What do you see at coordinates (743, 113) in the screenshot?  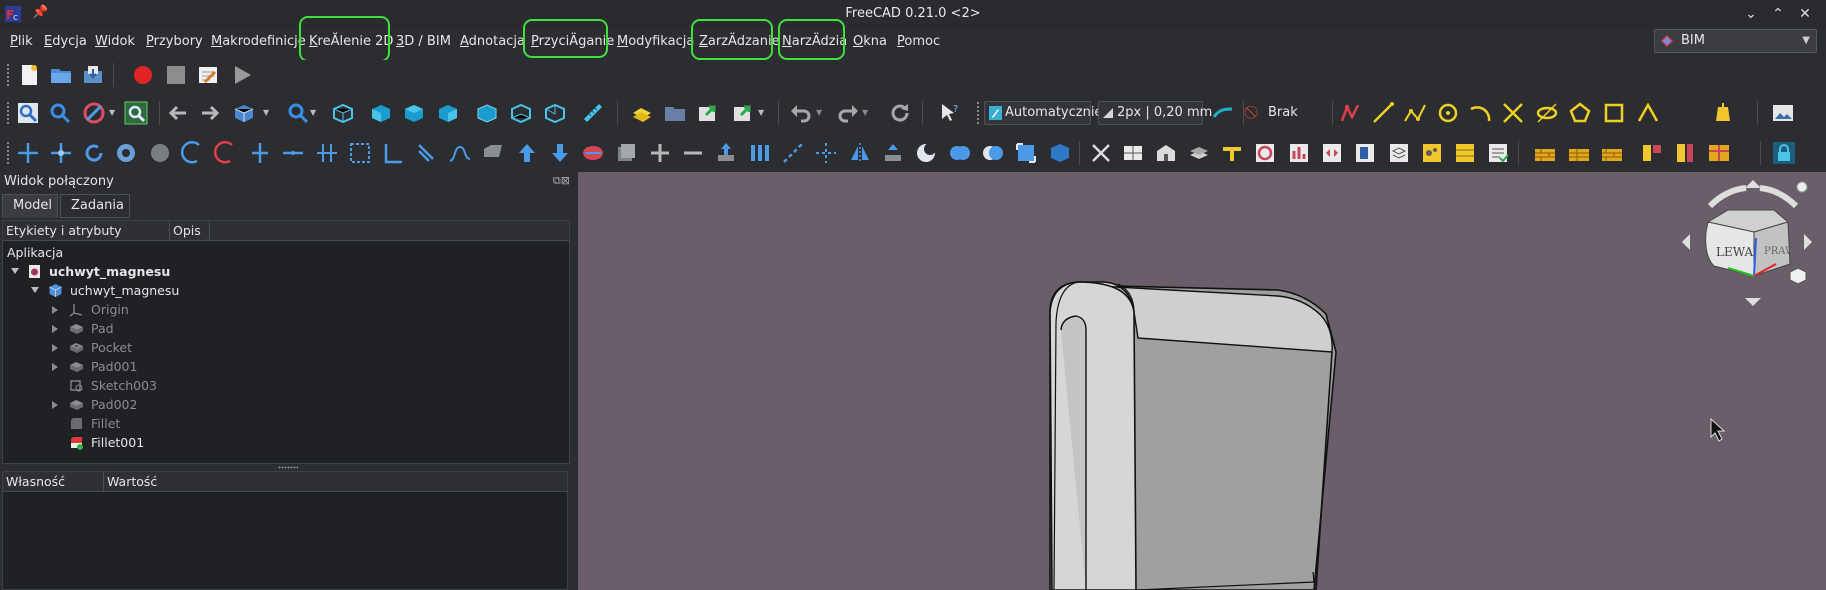 I see `link-actions-icon` at bounding box center [743, 113].